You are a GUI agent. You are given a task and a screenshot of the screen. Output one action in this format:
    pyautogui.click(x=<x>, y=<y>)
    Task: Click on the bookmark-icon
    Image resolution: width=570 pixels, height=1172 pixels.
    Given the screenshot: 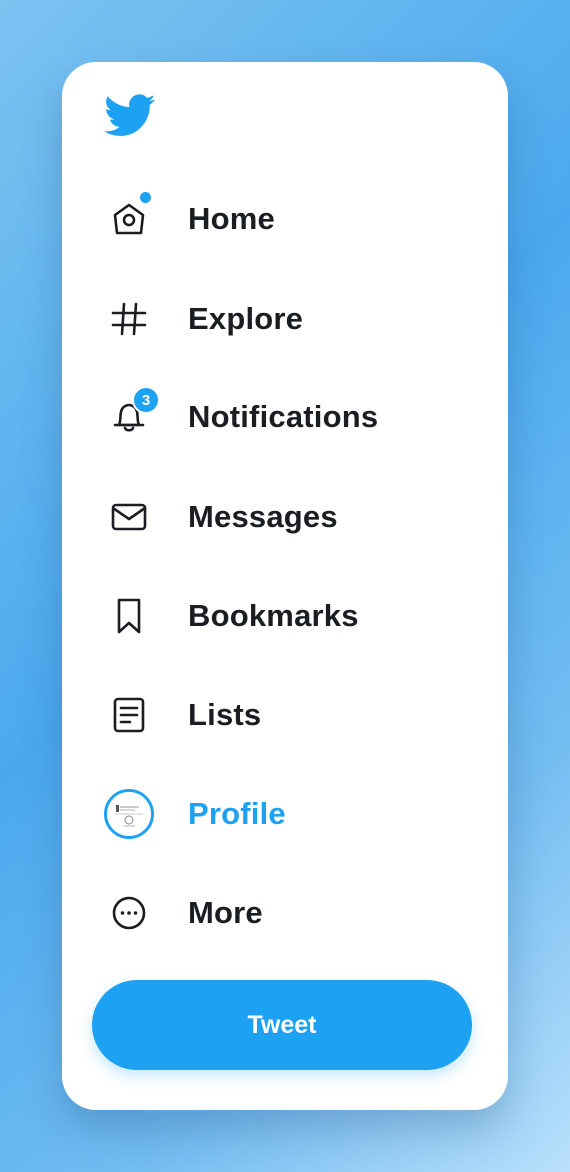 What is the action you would take?
    pyautogui.click(x=129, y=616)
    